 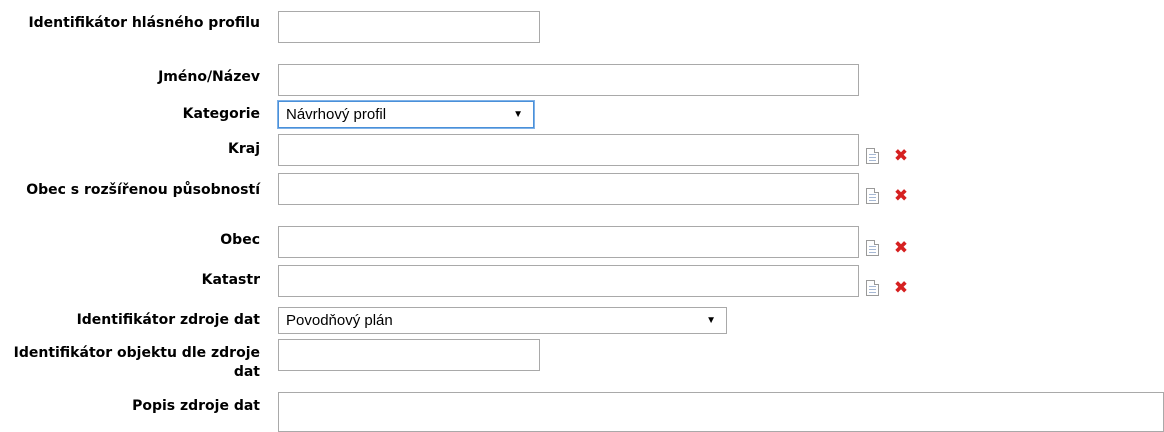 What do you see at coordinates (406, 114) in the screenshot?
I see `category-select: Návrhový profil ▼` at bounding box center [406, 114].